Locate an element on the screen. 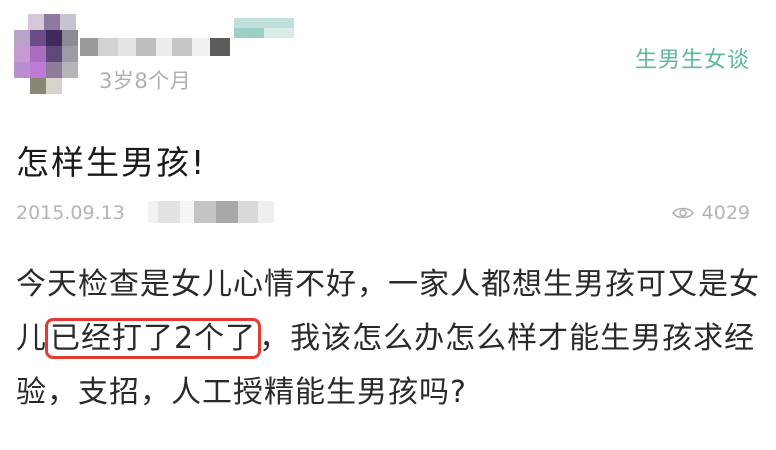 This screenshot has width=776, height=450. author-info-redacted is located at coordinates (213, 212).